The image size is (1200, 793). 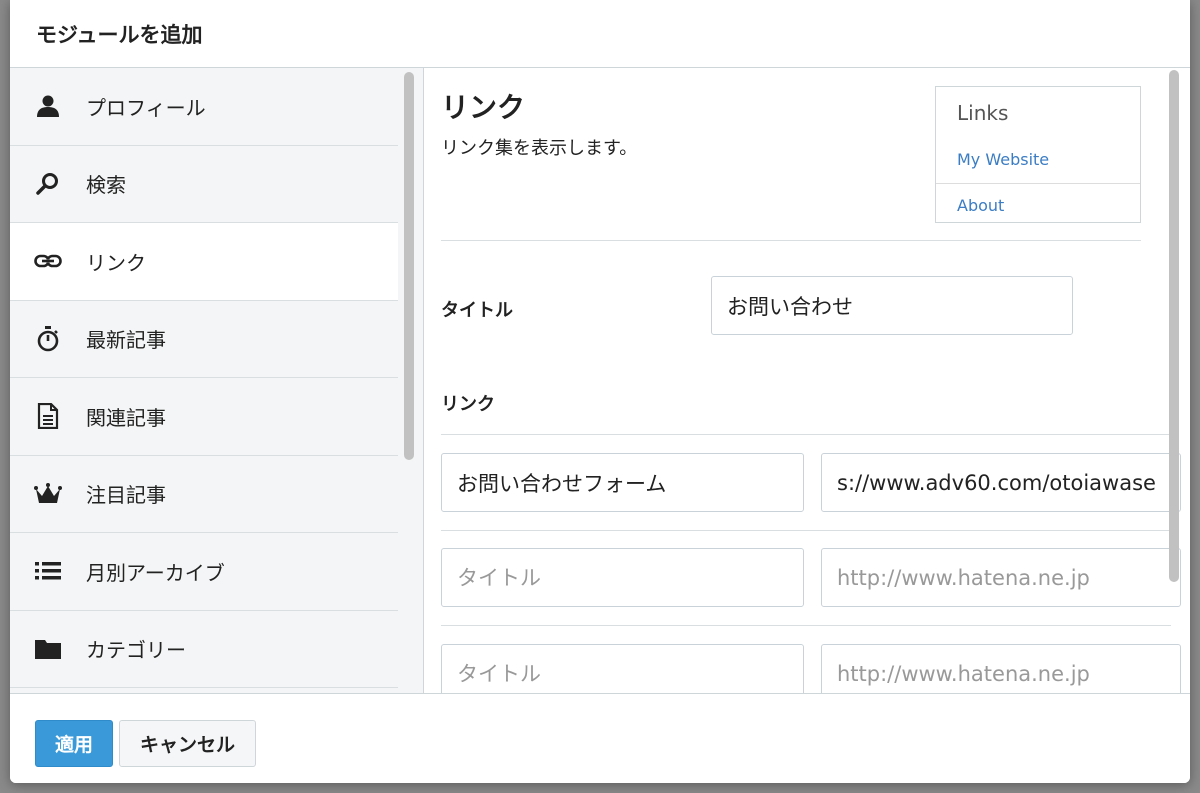 I want to click on links-field-label: リンク, so click(x=468, y=404).